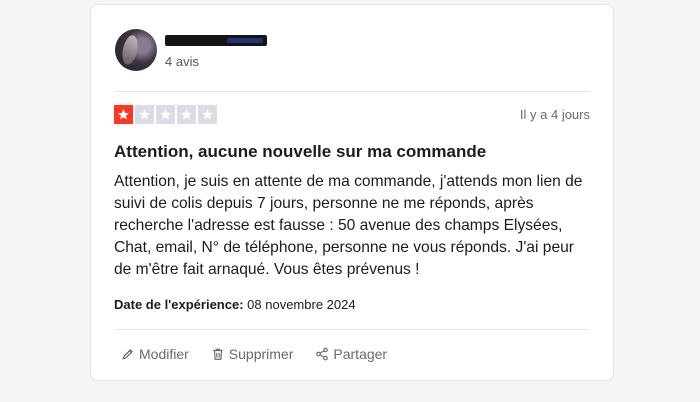  I want to click on avatar, so click(136, 50).